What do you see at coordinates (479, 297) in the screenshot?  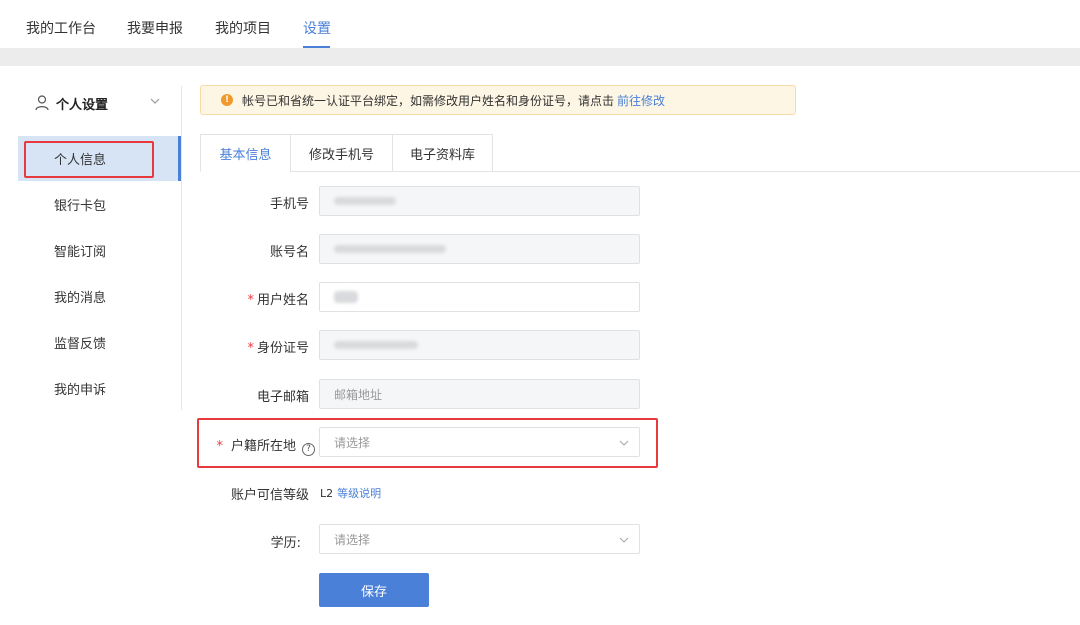 I see `name-field` at bounding box center [479, 297].